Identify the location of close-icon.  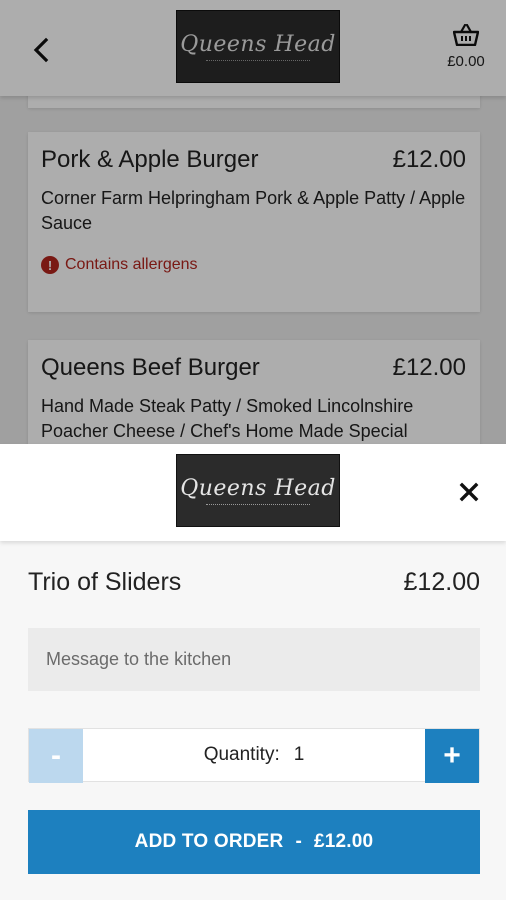
(469, 492).